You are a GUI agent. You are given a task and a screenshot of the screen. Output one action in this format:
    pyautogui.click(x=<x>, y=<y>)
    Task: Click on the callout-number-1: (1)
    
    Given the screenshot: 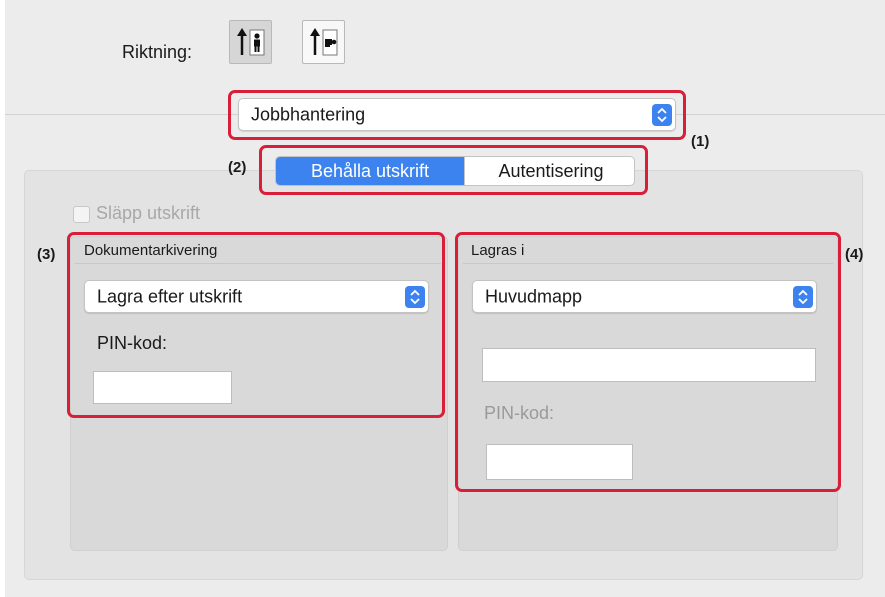 What is the action you would take?
    pyautogui.click(x=700, y=141)
    